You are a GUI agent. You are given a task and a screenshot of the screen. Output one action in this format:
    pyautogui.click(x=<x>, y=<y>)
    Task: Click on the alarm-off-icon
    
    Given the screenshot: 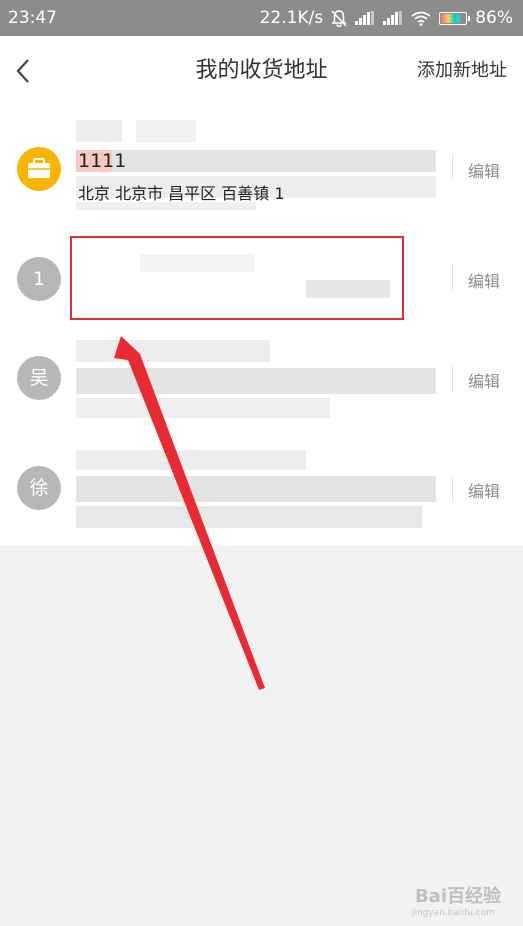 What is the action you would take?
    pyautogui.click(x=339, y=18)
    